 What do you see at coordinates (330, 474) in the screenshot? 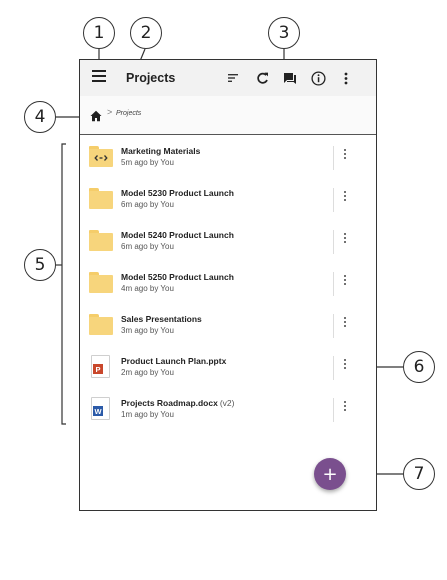
I see `add-button: +` at bounding box center [330, 474].